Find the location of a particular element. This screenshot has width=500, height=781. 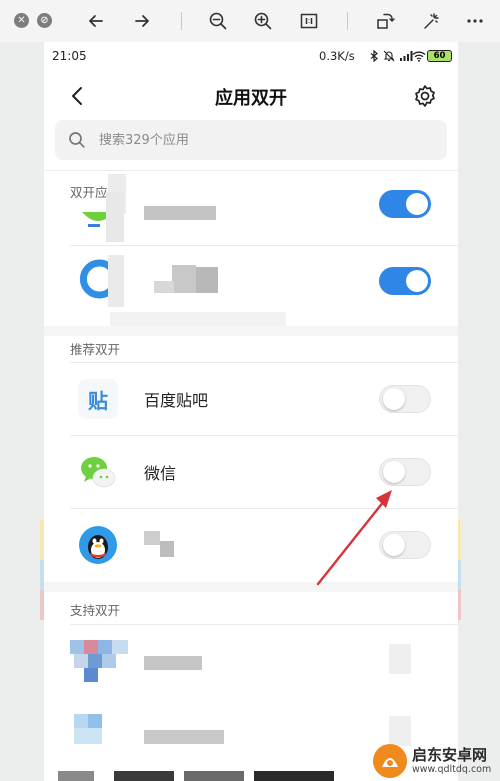

arrow-right-icon is located at coordinates (142, 21).